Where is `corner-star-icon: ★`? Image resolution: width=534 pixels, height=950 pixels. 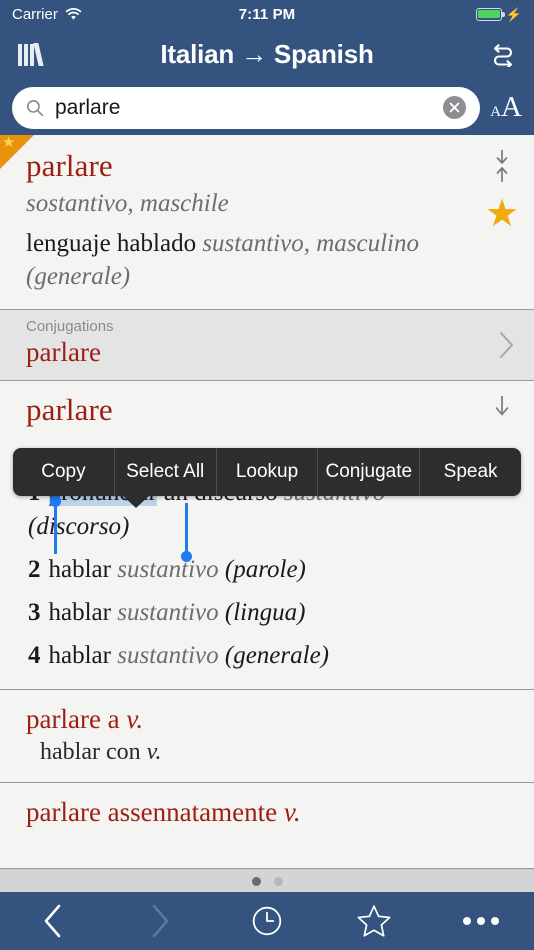 corner-star-icon: ★ is located at coordinates (9, 143).